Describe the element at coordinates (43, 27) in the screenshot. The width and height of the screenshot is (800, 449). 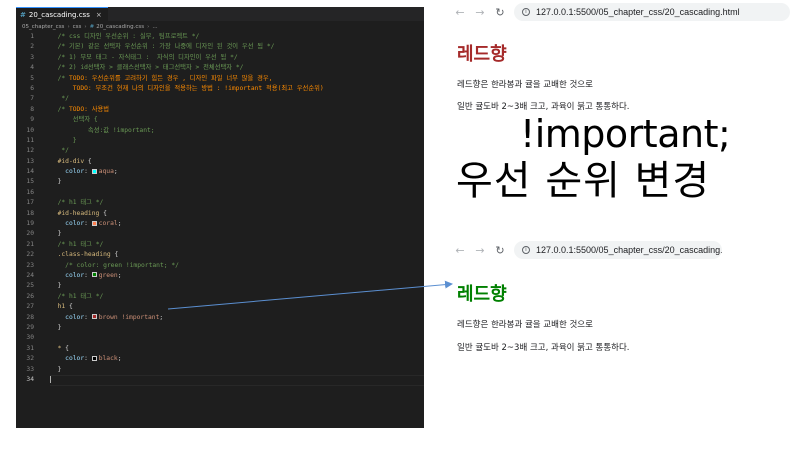
I see `breadcrumb-item: 05_chapter_css` at that location.